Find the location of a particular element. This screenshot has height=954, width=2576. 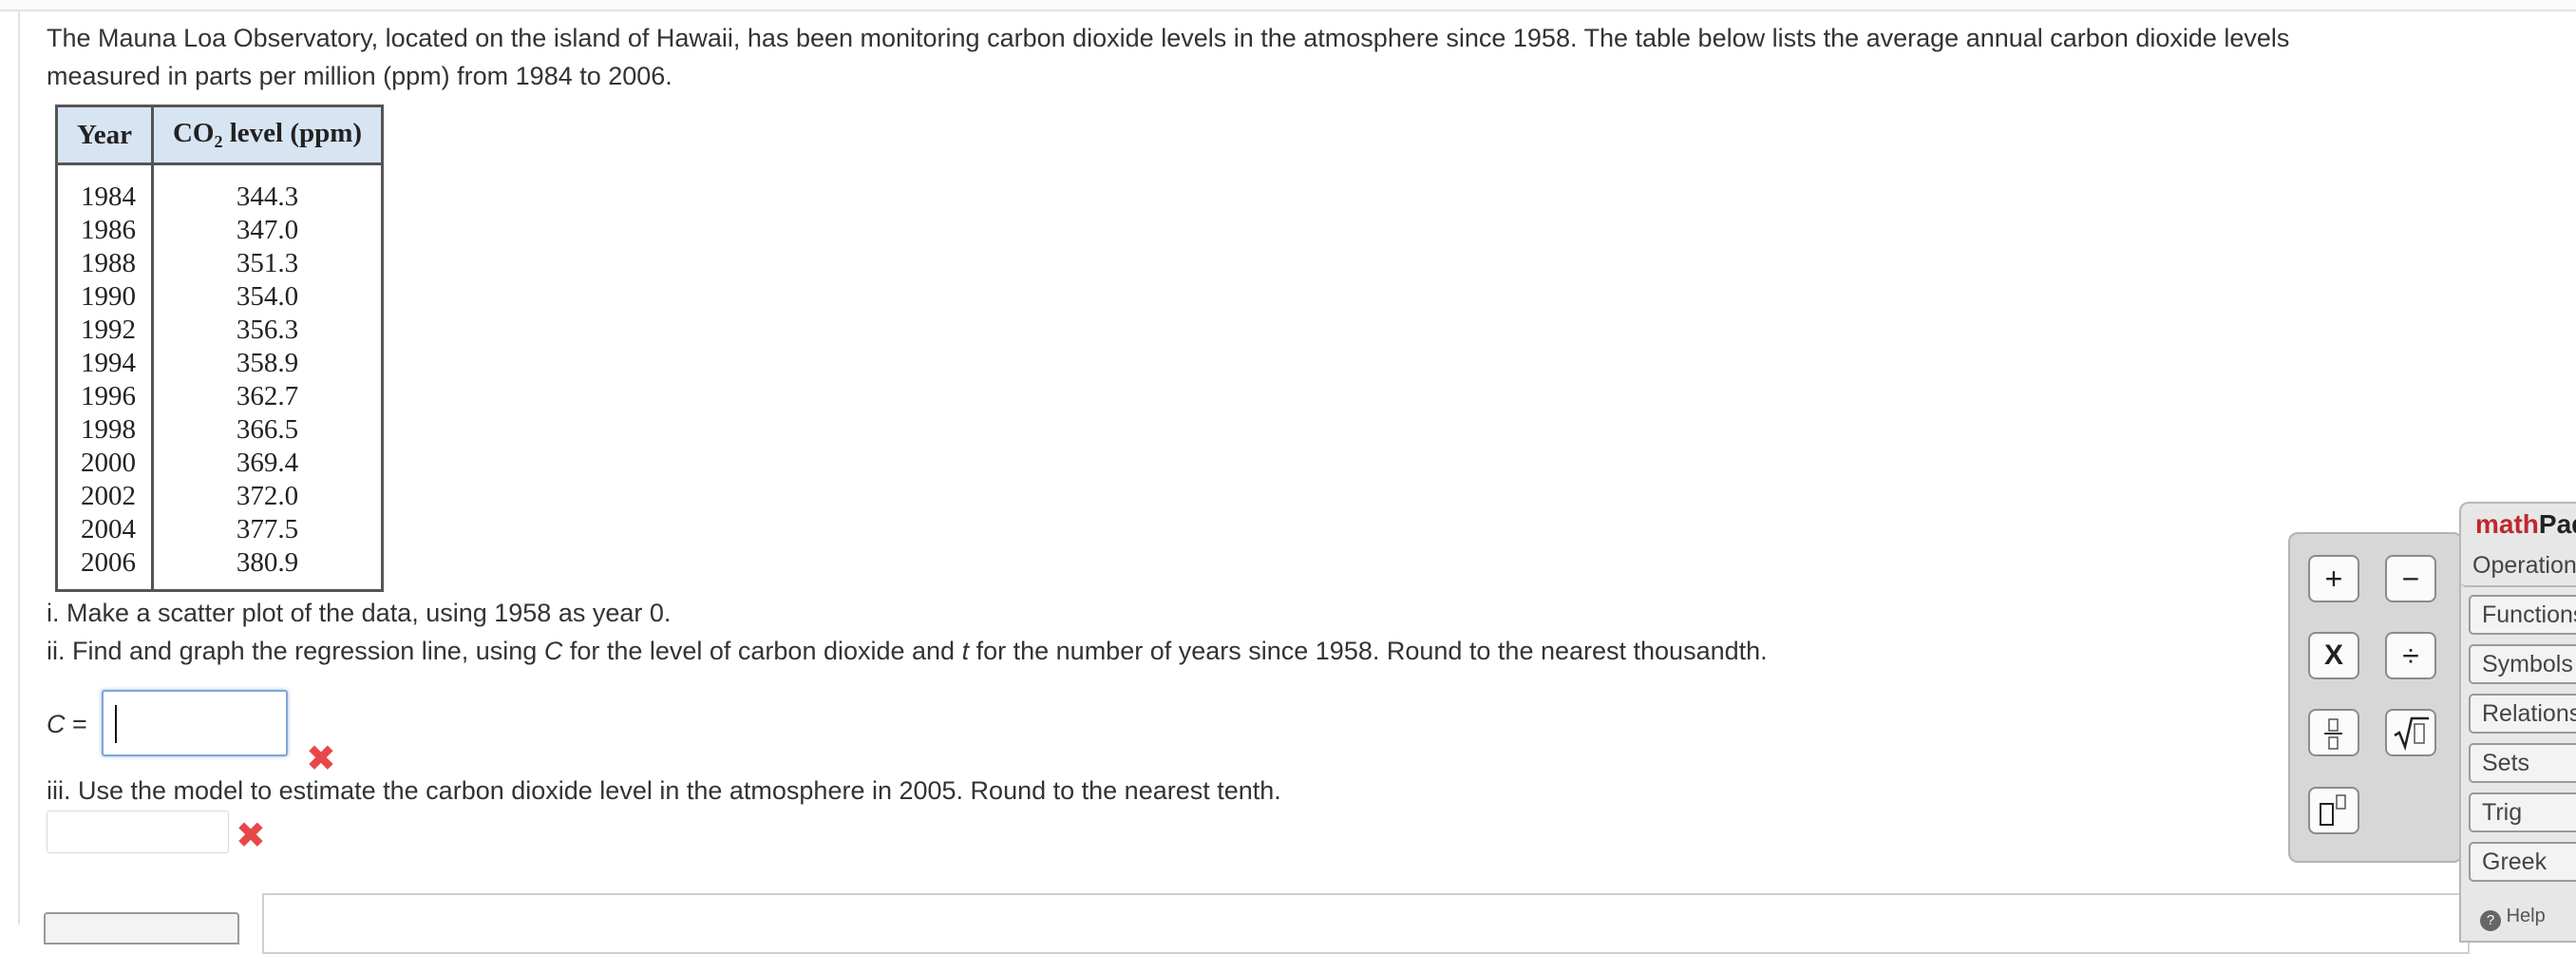

exponent-key is located at coordinates (2333, 810).